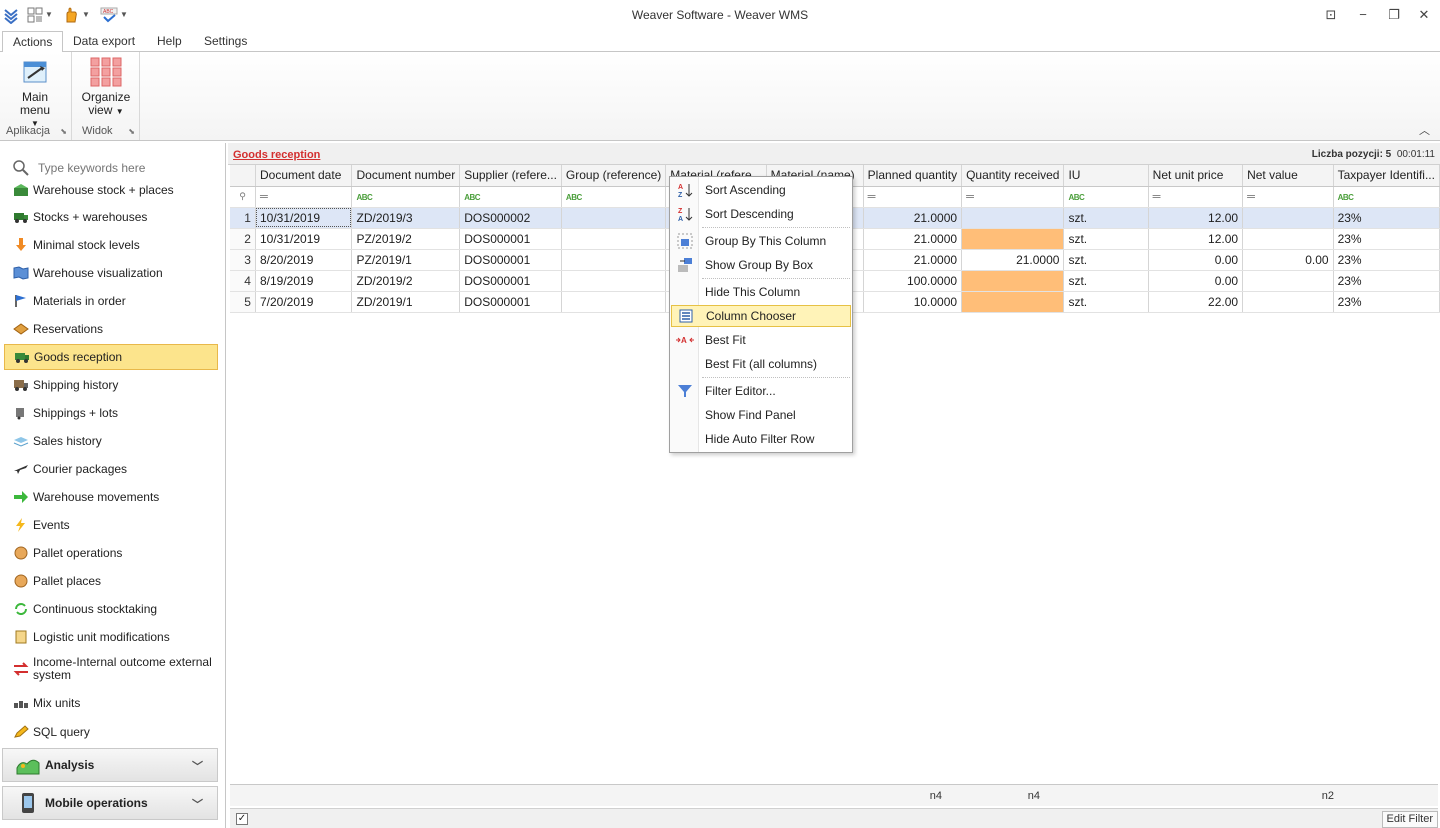 This screenshot has width=1440, height=828. I want to click on sidebar-item-courier-packages: Courier packages, so click(111, 469).